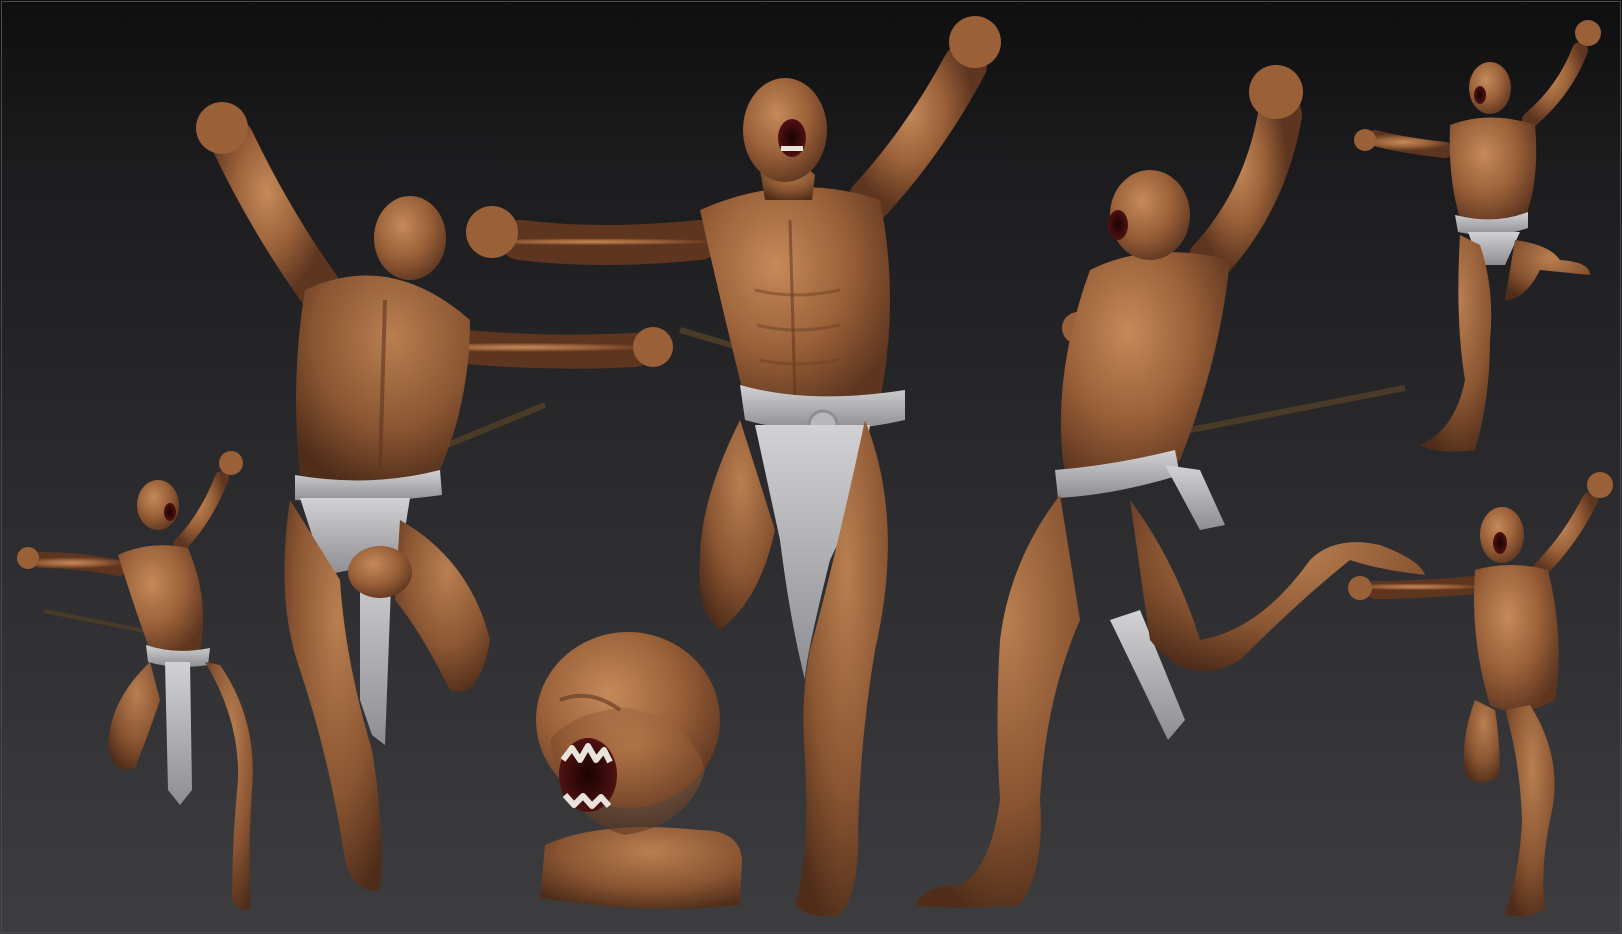 The width and height of the screenshot is (1622, 934). Describe the element at coordinates (639, 770) in the screenshot. I see `figure-head-bust` at that location.